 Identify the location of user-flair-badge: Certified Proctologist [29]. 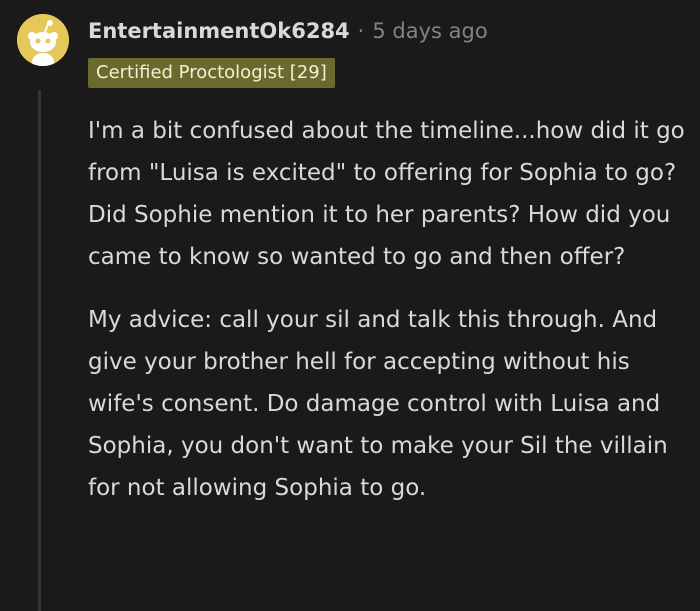
(211, 73).